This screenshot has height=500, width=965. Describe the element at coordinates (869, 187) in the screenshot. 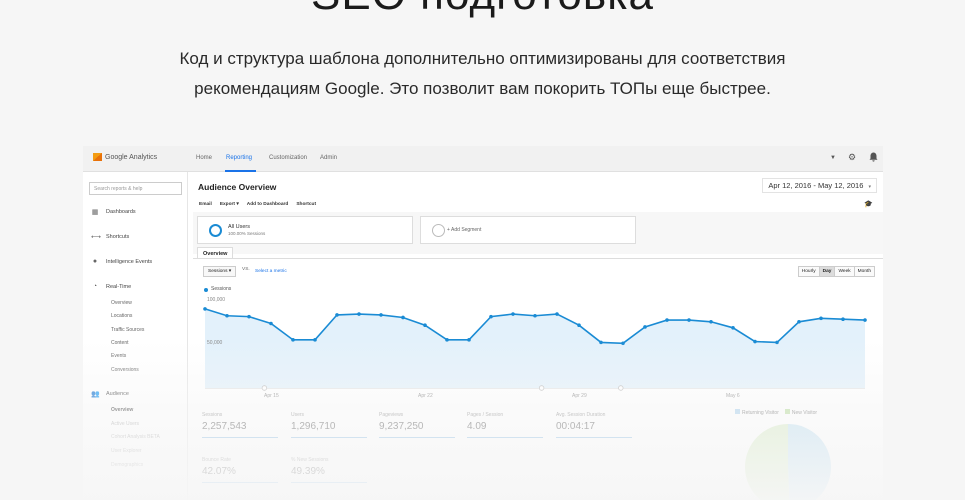

I see `chevron-down-icon: ▾` at that location.